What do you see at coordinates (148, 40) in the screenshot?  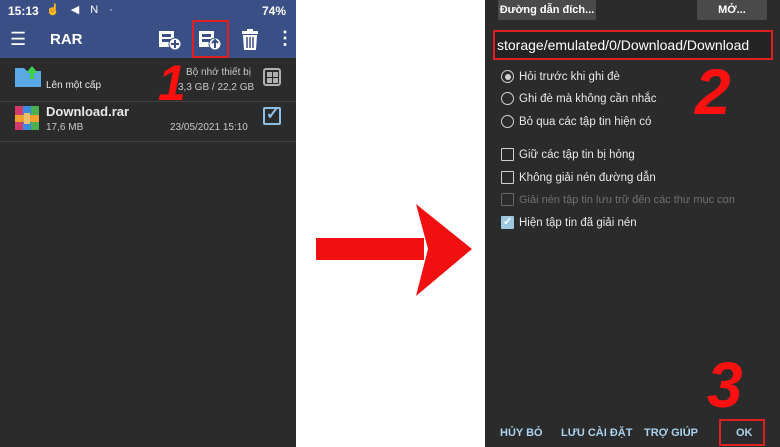 I see `app-toolbar: ☰ RAR ⋮` at bounding box center [148, 40].